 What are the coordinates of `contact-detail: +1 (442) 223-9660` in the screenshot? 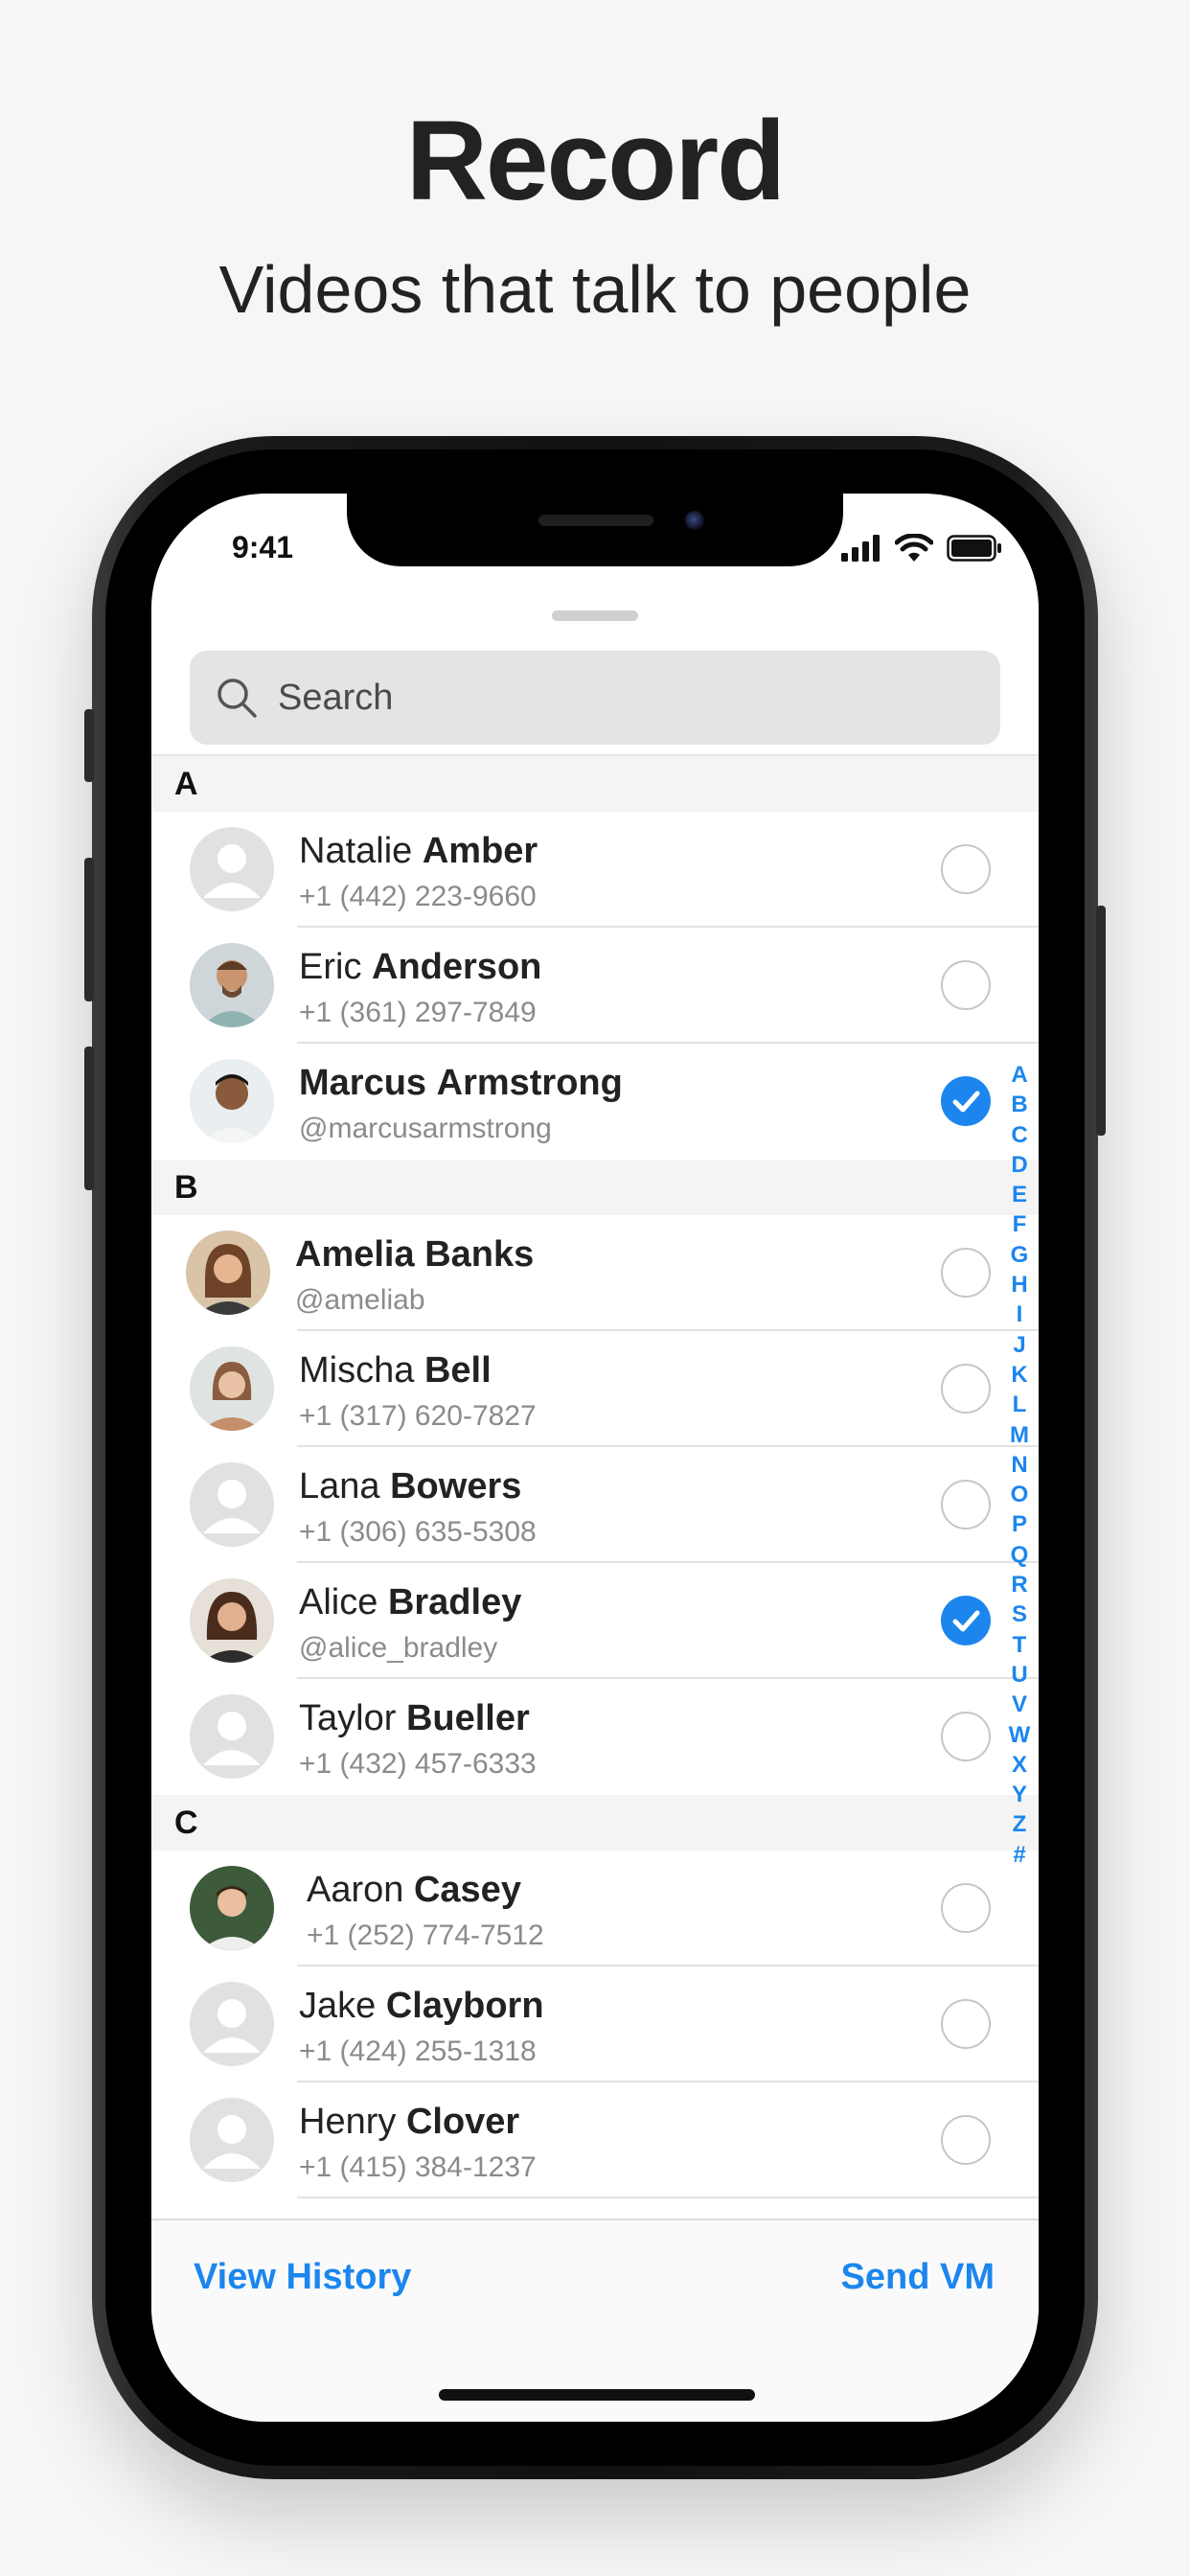 It's located at (418, 897).